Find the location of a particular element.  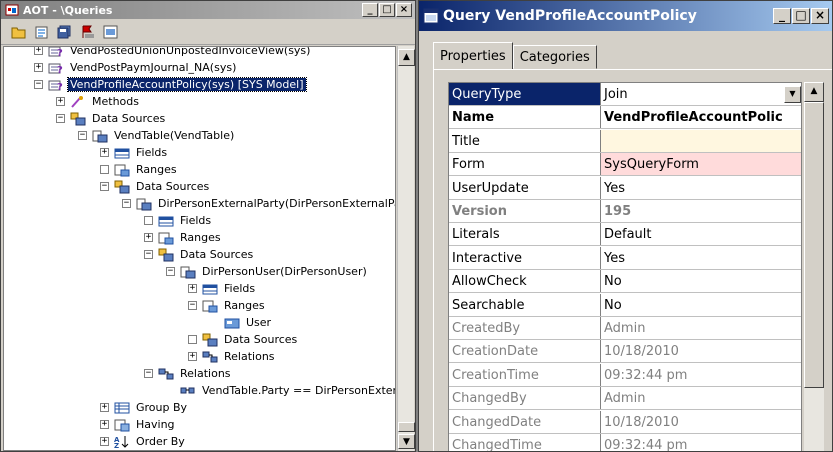

property-row: CreationDate 10/18/2010 is located at coordinates (625, 351).